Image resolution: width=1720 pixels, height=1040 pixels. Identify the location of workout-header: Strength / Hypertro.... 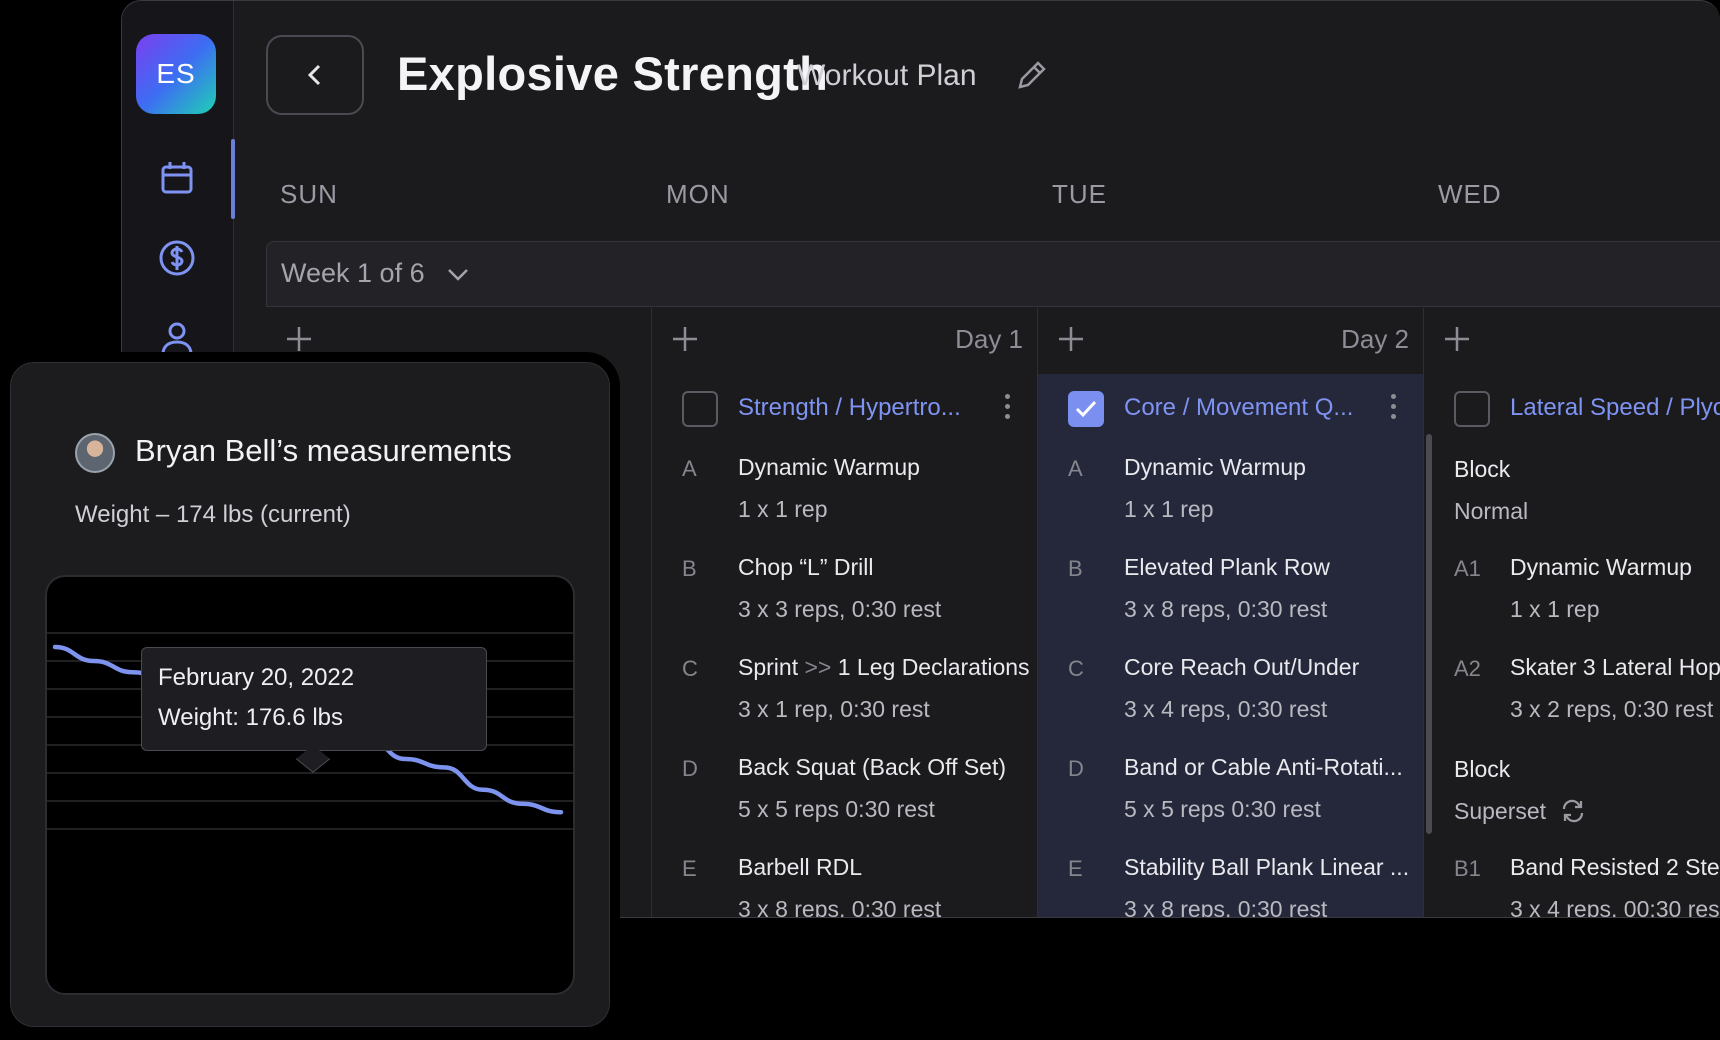
(844, 407).